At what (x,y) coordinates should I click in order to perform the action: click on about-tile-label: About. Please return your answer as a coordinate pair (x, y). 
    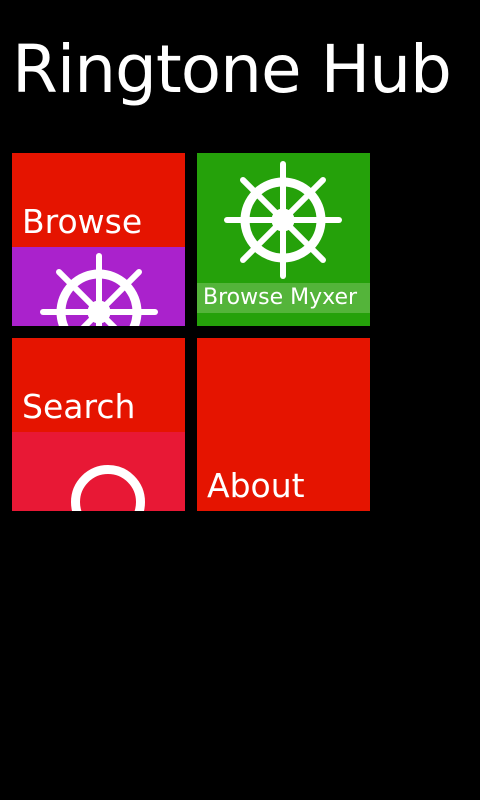
    Looking at the image, I should click on (256, 485).